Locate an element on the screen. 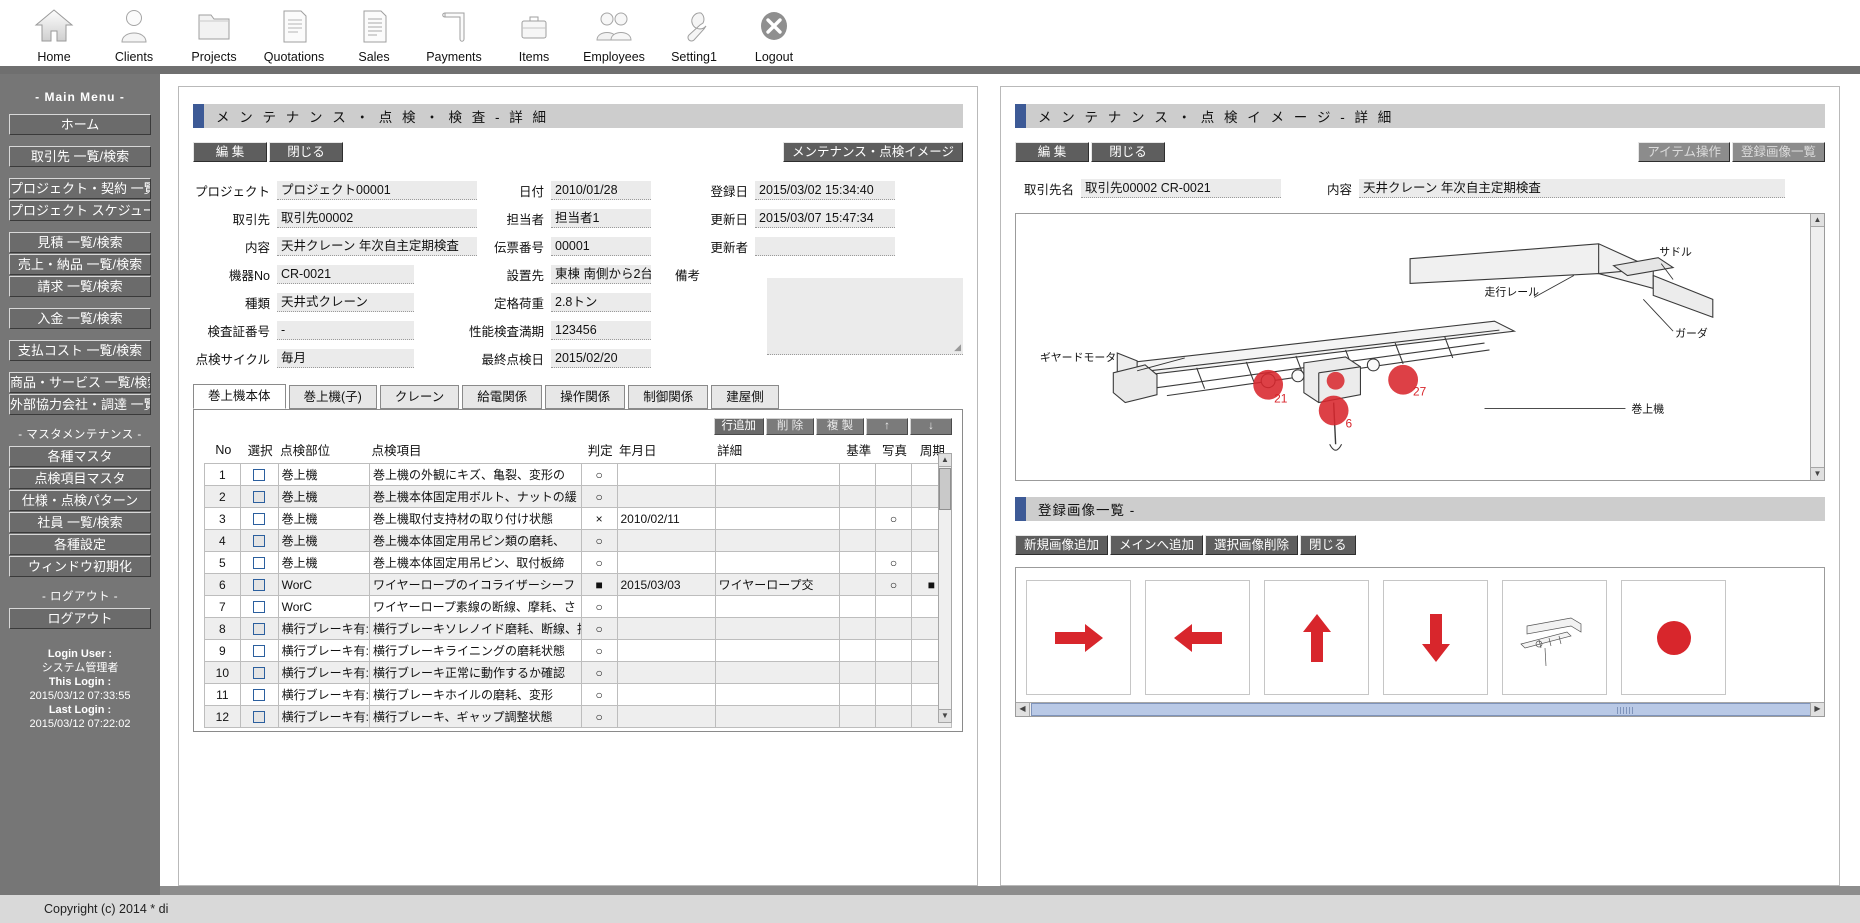 The height and width of the screenshot is (923, 1860). delete-row-button: 削 除 is located at coordinates (790, 426).